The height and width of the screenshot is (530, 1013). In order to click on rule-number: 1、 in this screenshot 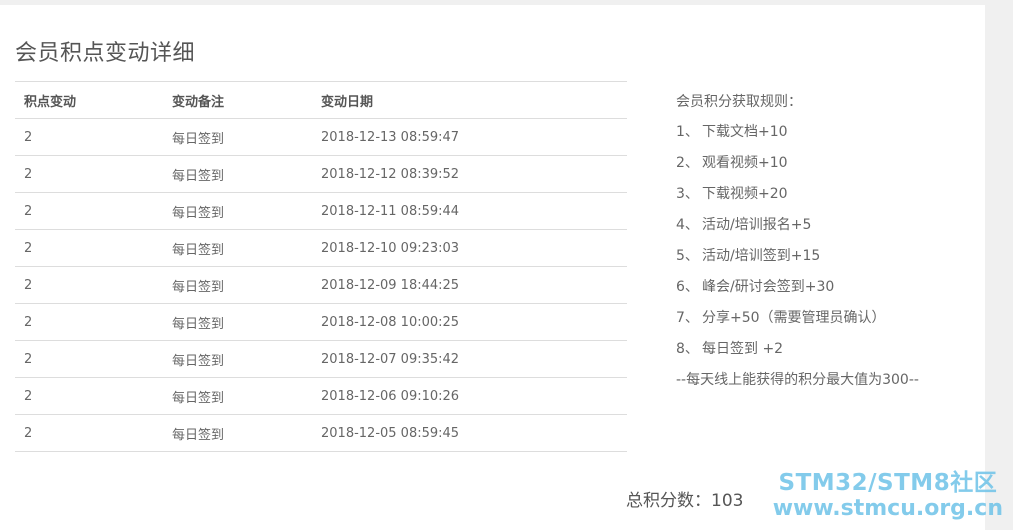, I will do `click(687, 132)`.